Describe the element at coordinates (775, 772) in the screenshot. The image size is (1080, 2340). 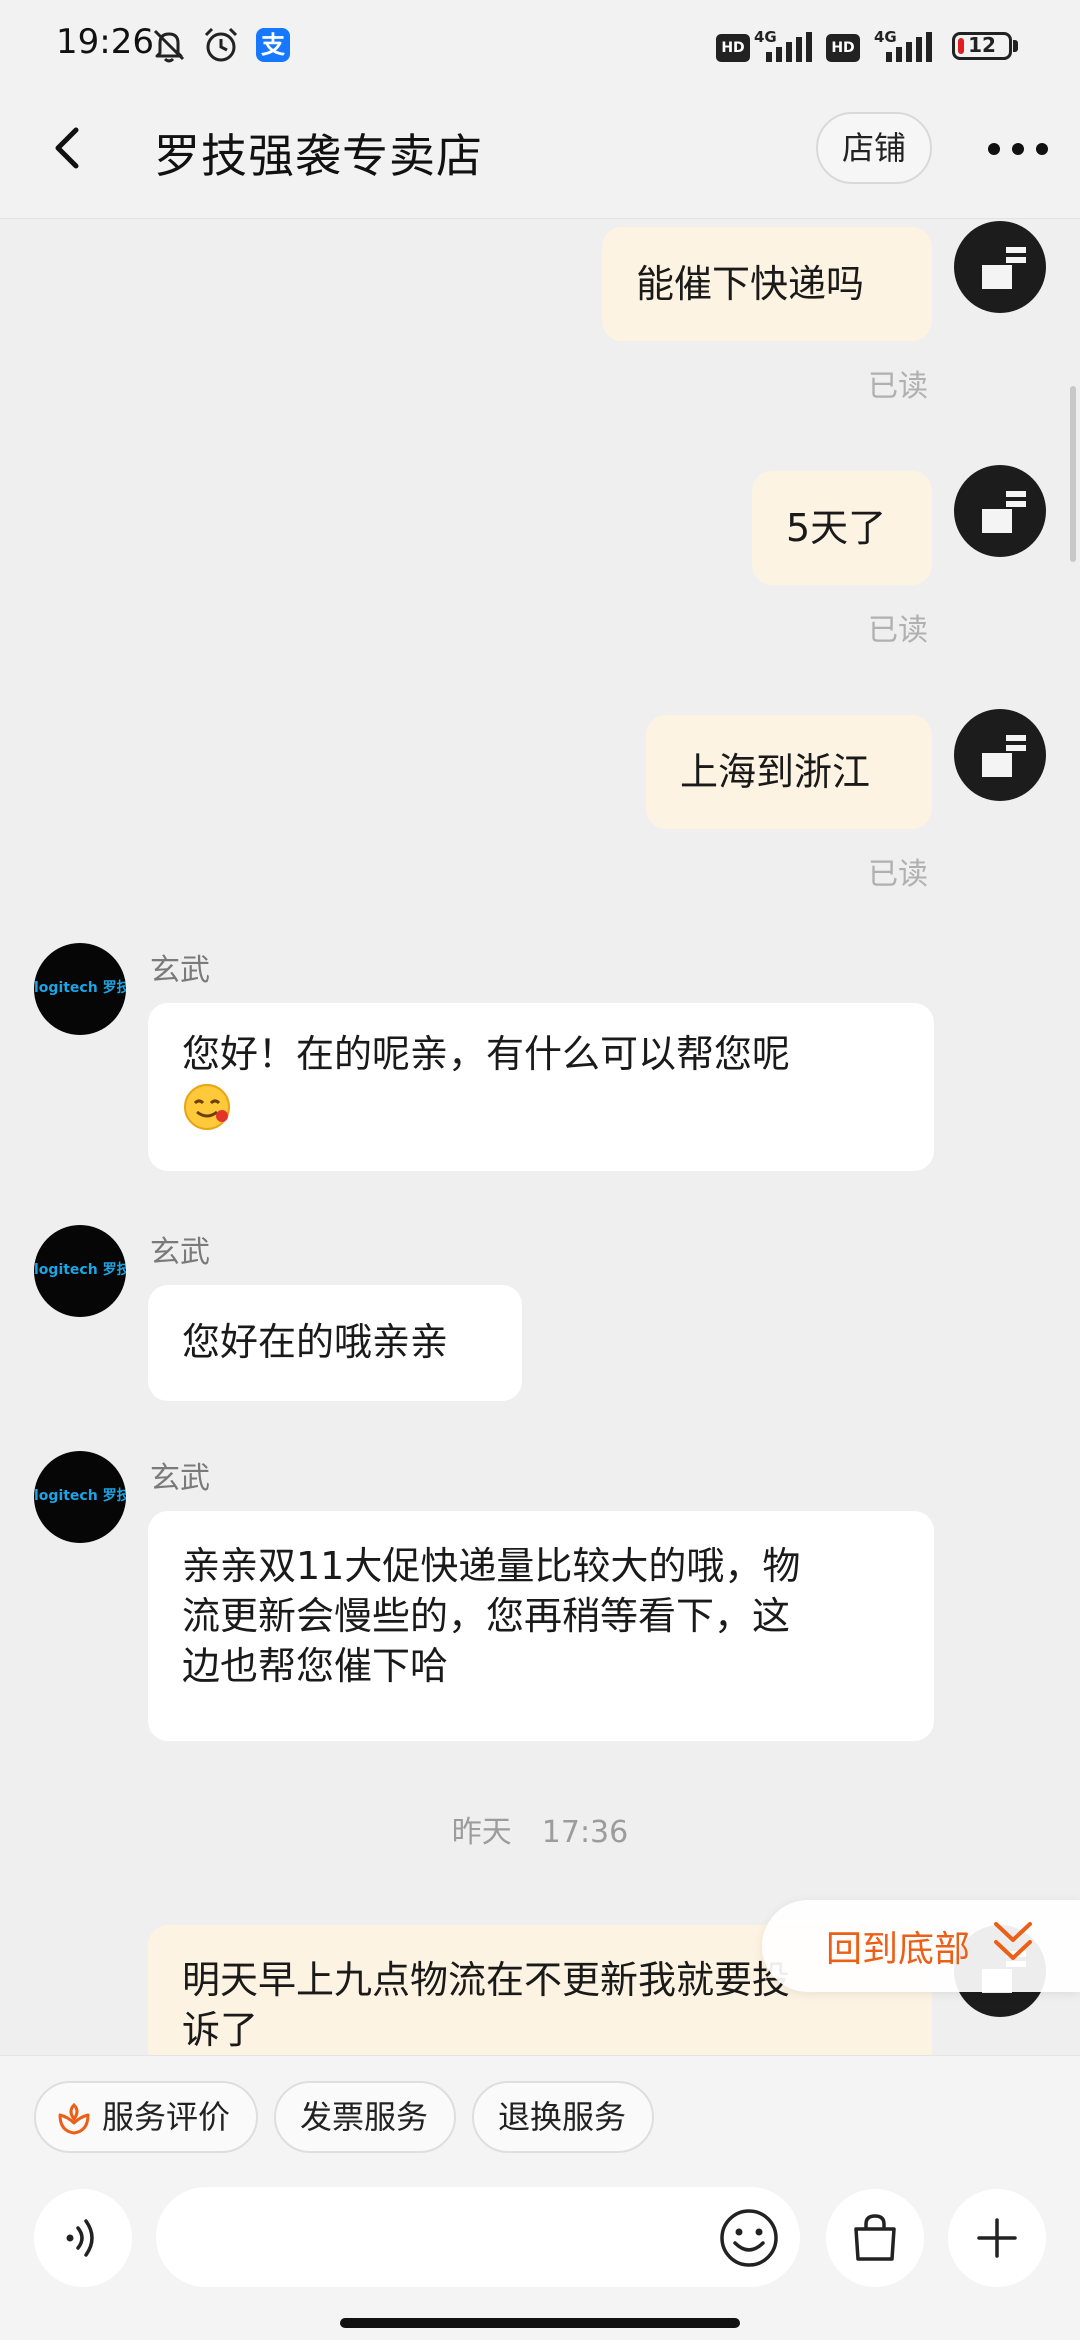
I see `message-text: 上海到浙江` at that location.